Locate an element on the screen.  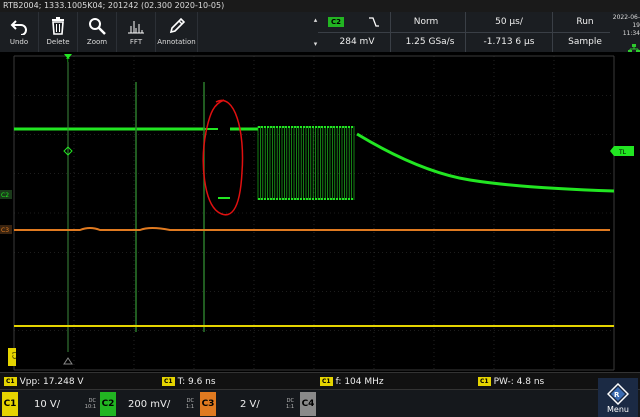
magnifier-icon is located at coordinates (97, 26).